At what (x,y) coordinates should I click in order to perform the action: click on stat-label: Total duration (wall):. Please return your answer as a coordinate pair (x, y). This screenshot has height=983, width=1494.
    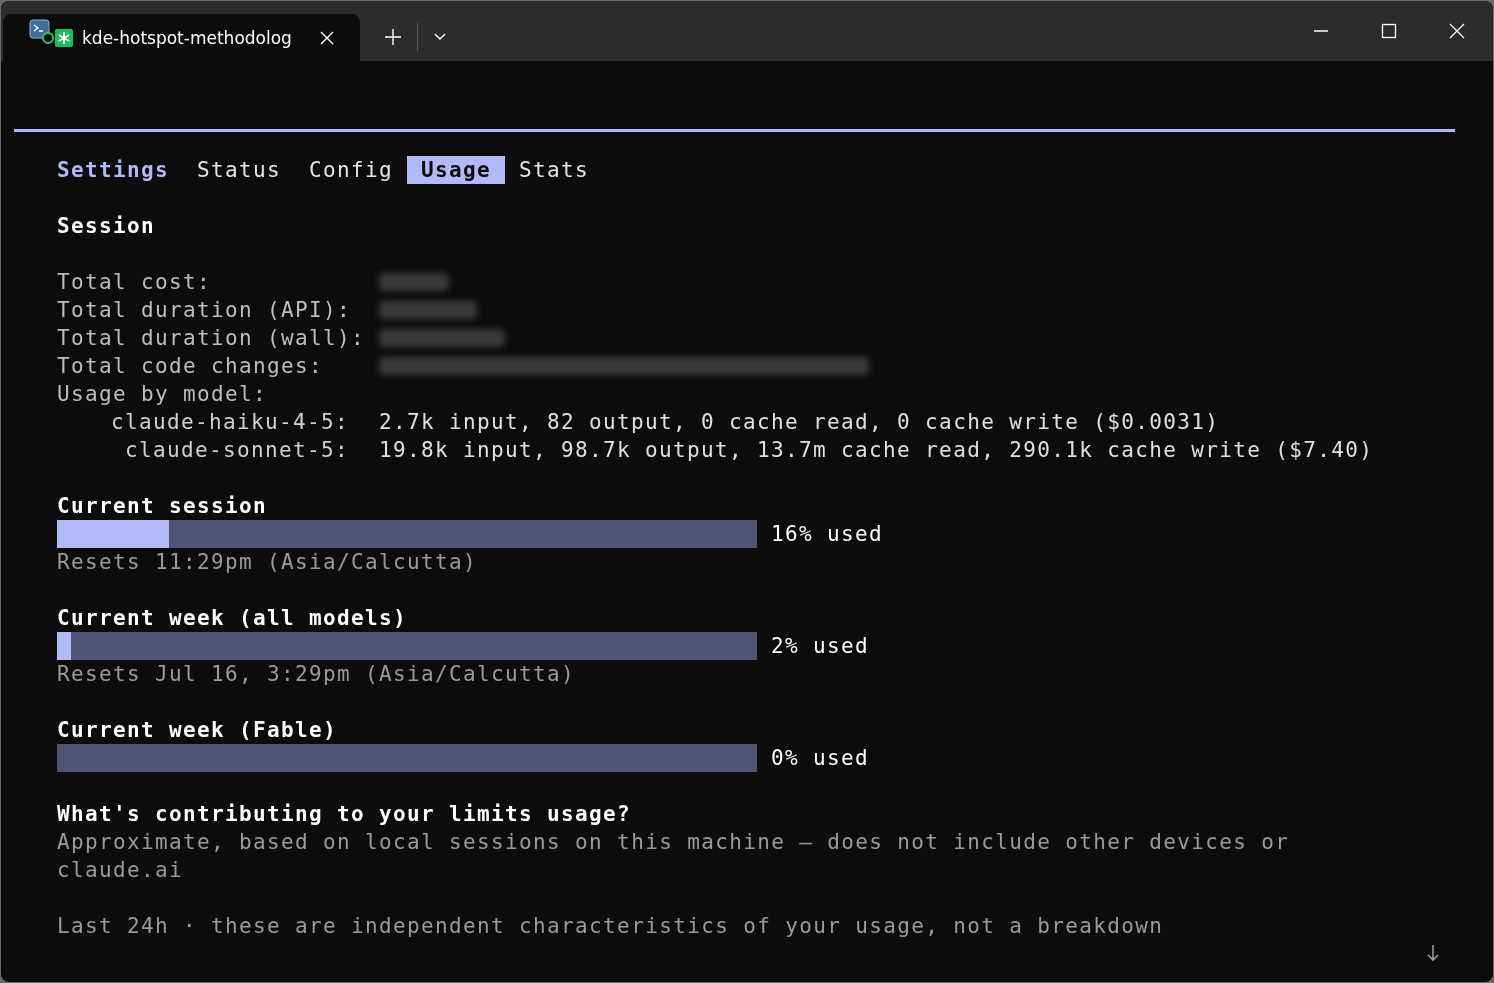
    Looking at the image, I should click on (212, 338).